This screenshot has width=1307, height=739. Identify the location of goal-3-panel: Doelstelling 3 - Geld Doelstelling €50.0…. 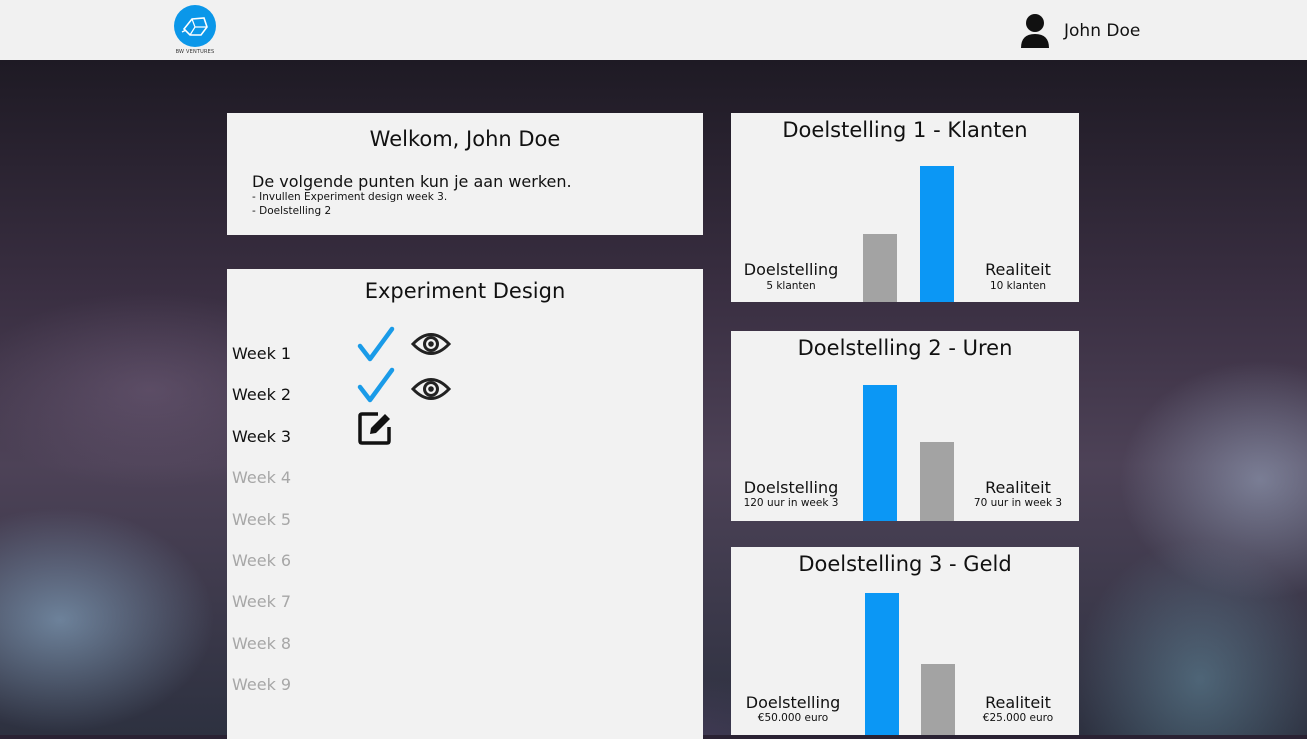
(905, 641).